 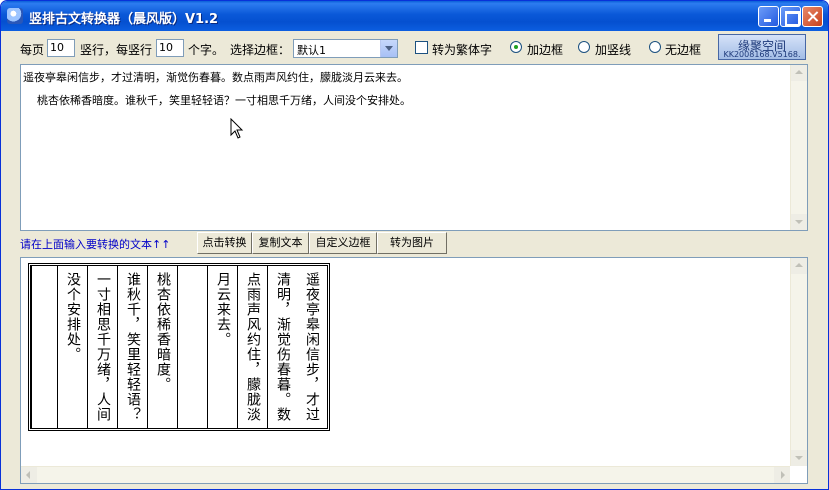 I want to click on to-image-button: 转为图片, so click(x=412, y=243).